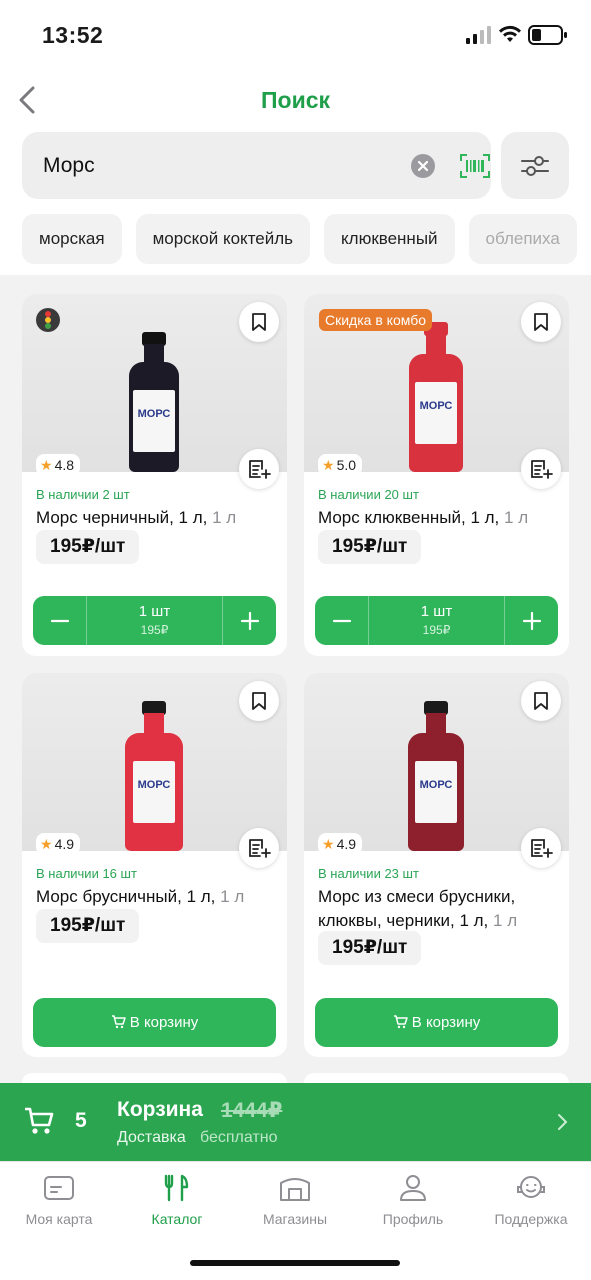  I want to click on chip-suggestion: морской коктейль, so click(223, 239).